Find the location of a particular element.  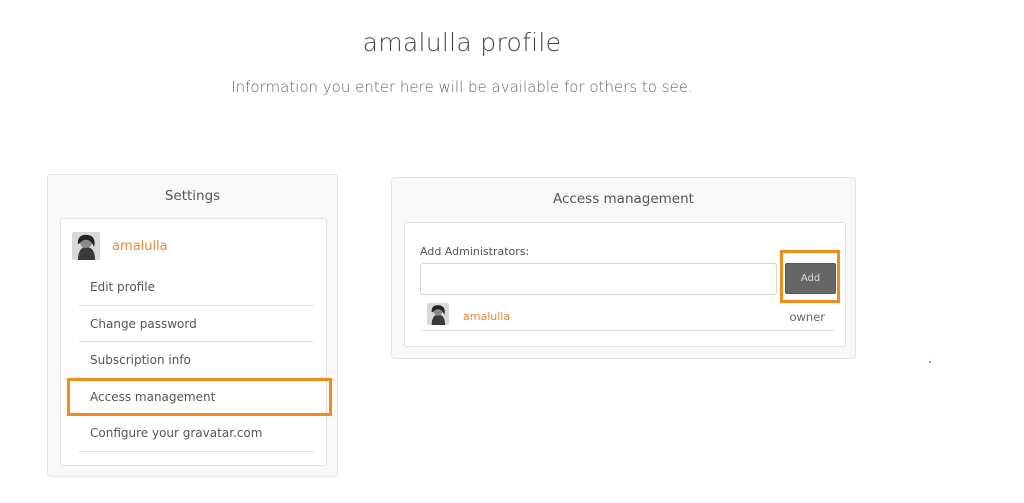

access-management-box: Add Administrators: Add amalulla owner is located at coordinates (625, 284).